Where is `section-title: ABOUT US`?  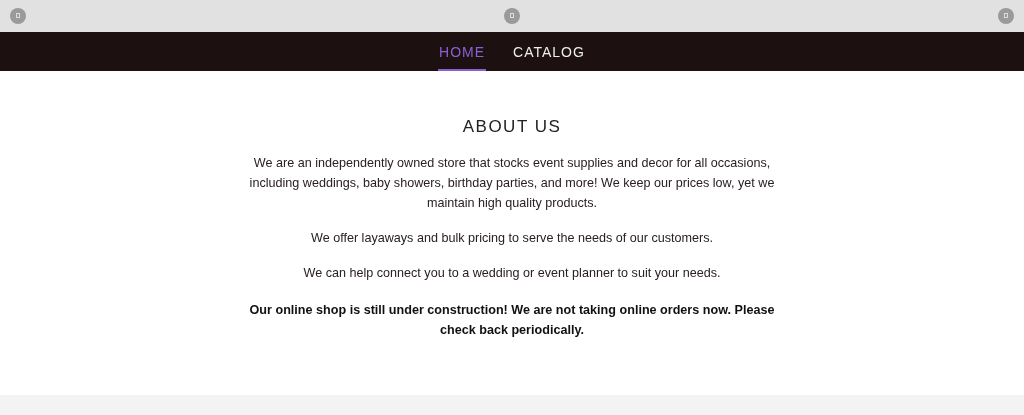 section-title: ABOUT US is located at coordinates (512, 127).